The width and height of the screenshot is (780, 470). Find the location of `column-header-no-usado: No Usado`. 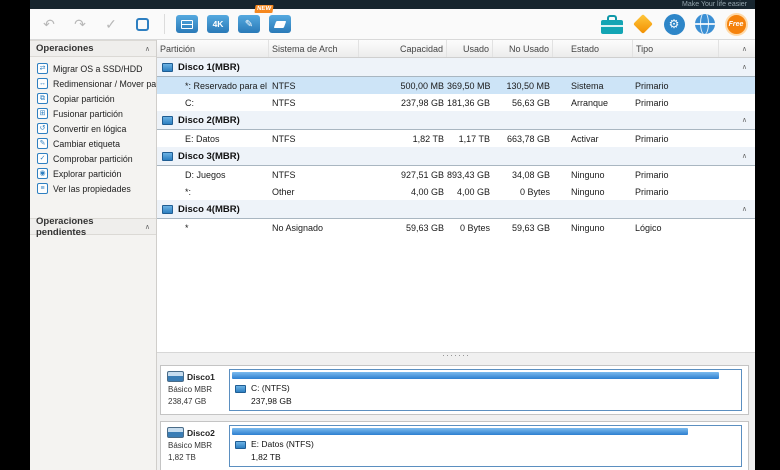

column-header-no-usado: No Usado is located at coordinates (523, 48).